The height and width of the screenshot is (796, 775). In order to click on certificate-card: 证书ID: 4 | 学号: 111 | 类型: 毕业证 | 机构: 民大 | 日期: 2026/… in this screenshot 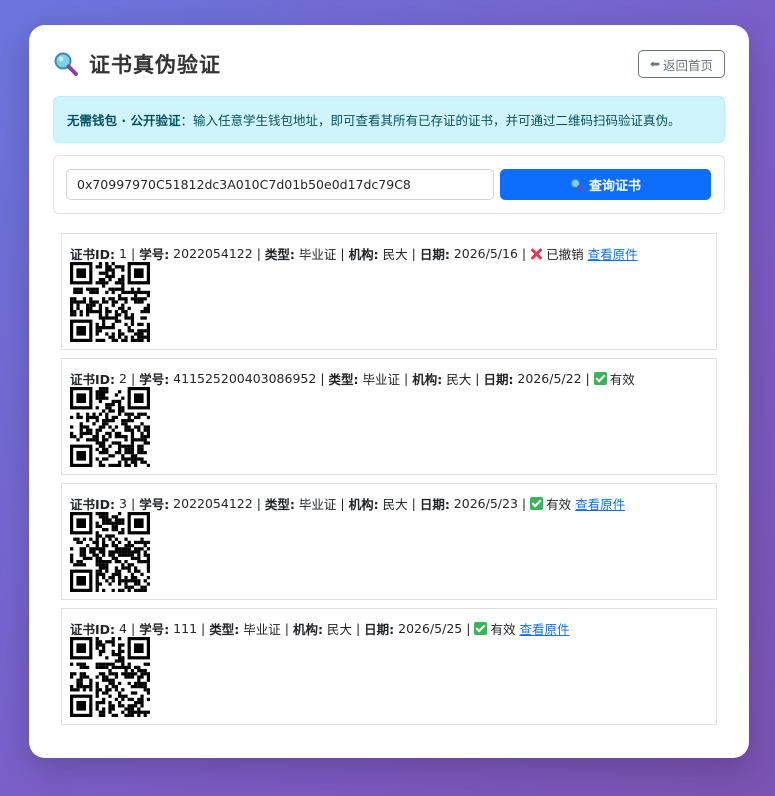, I will do `click(389, 666)`.